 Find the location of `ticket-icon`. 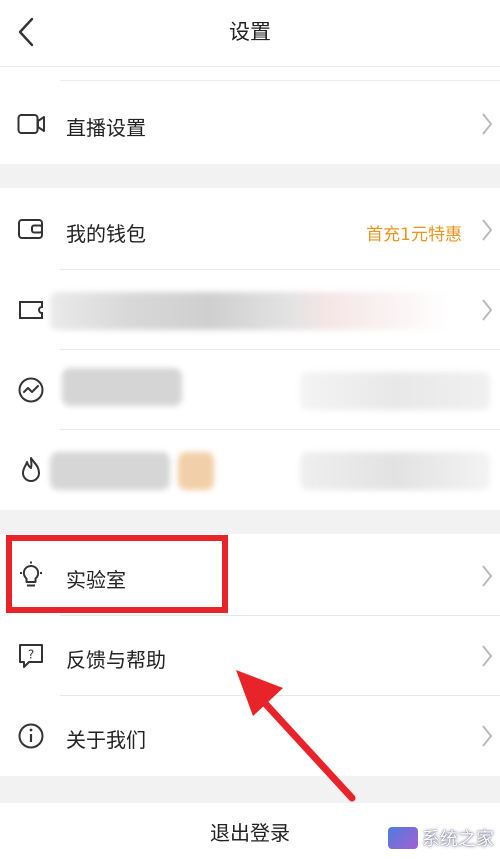

ticket-icon is located at coordinates (31, 310).